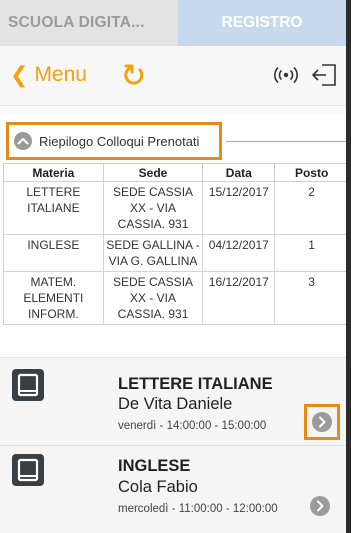 This screenshot has width=351, height=533. Describe the element at coordinates (239, 253) in the screenshot. I see `cell-data: 04/12/2017` at that location.